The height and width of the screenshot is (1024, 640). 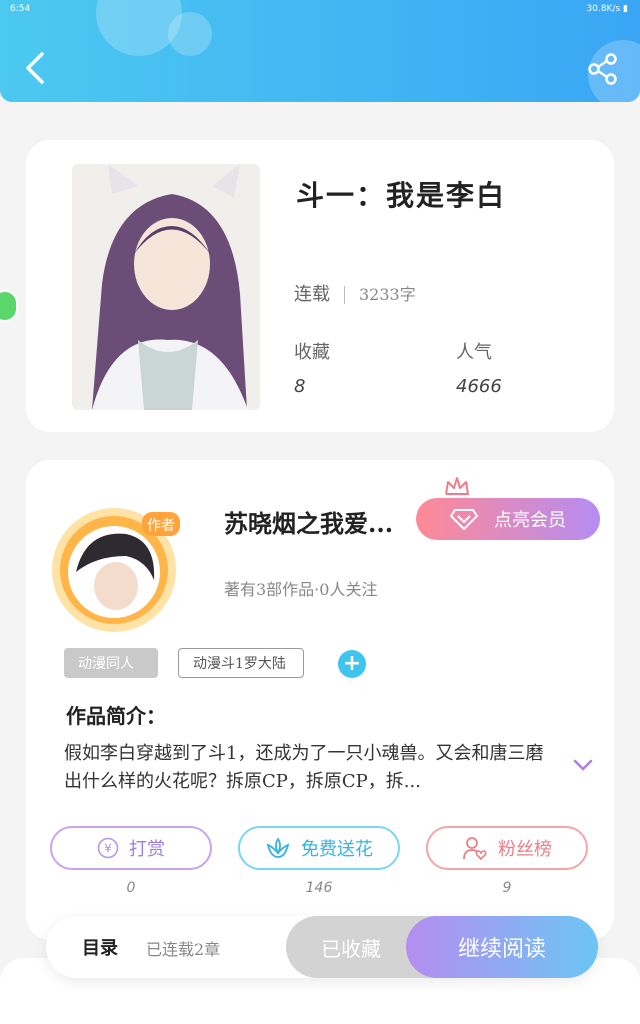 I want to click on chapter-count: 已连载2章, so click(x=183, y=949).